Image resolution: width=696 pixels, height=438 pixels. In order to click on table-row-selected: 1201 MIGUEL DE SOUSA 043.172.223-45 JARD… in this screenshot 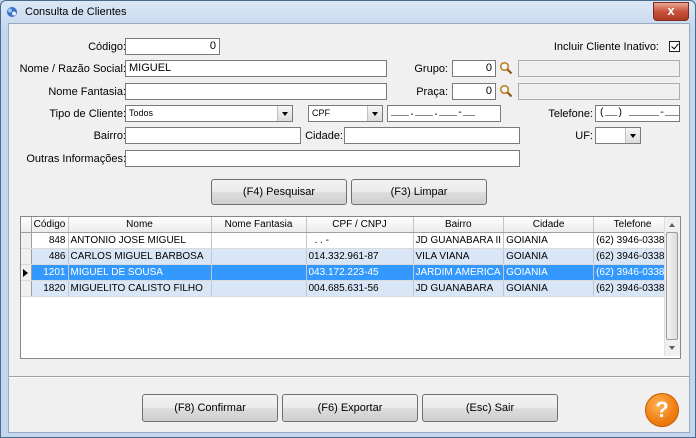, I will do `click(347, 272)`.